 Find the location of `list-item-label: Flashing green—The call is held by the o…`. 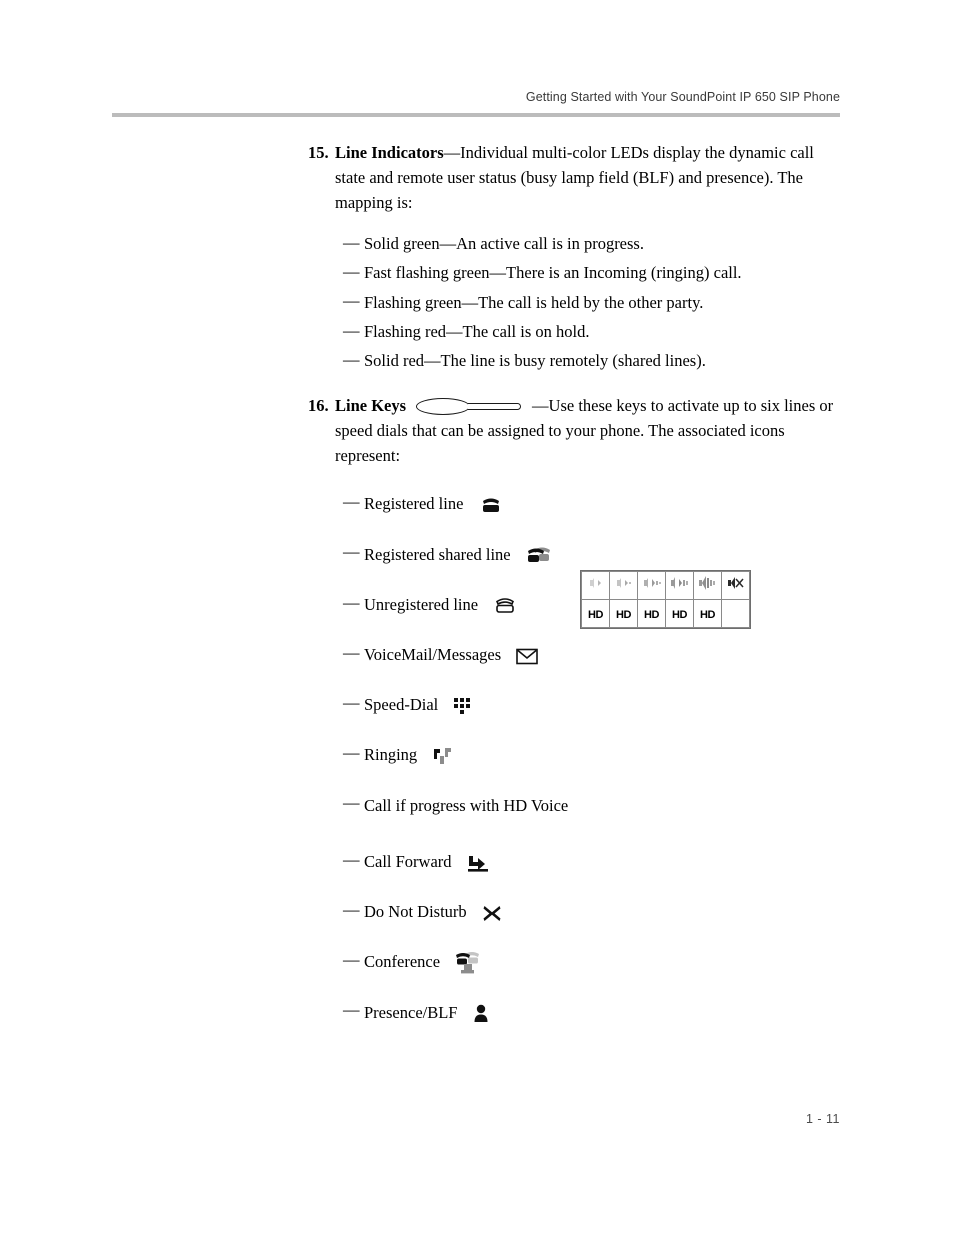

list-item-label: Flashing green—The call is held by the o… is located at coordinates (534, 302).